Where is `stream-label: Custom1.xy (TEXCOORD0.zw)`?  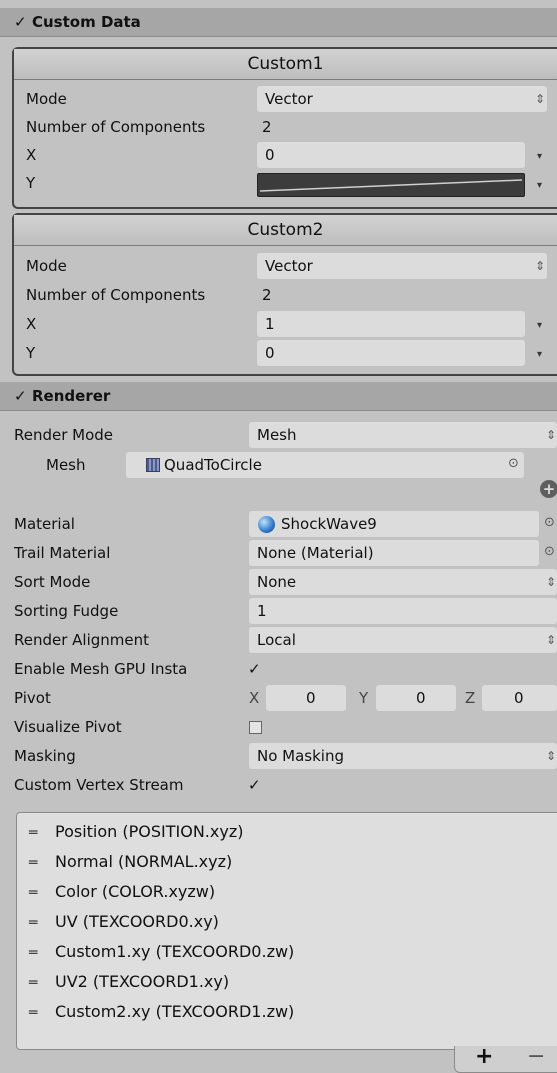
stream-label: Custom1.xy (TEXCOORD0.zw) is located at coordinates (175, 951).